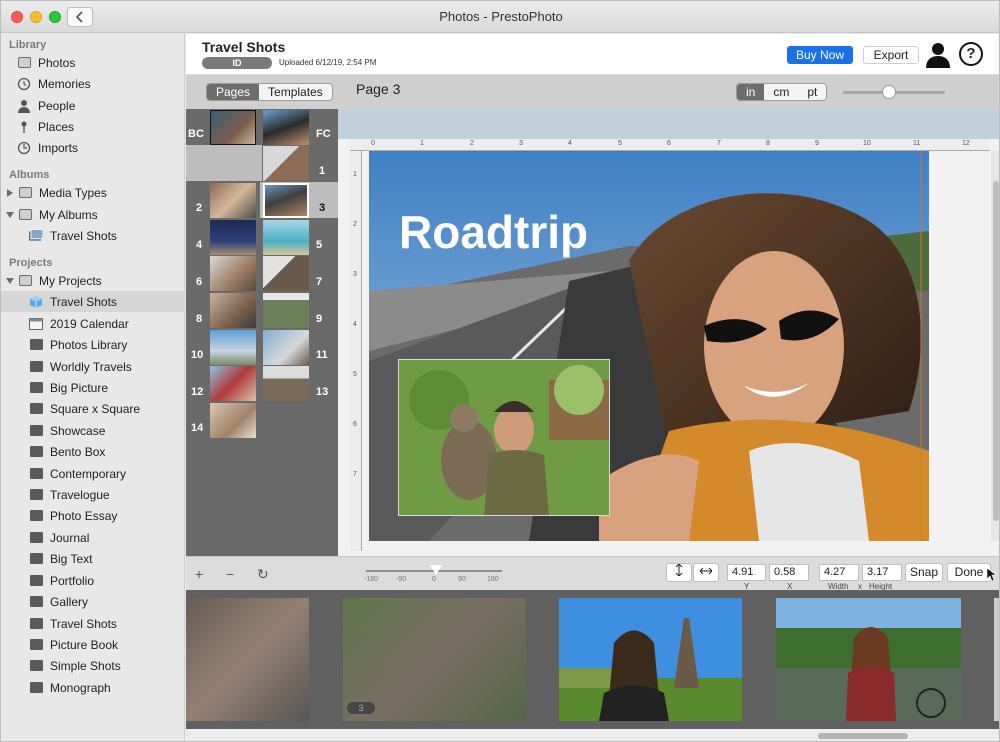 This screenshot has width=1000, height=742. Describe the element at coordinates (25, 193) in the screenshot. I see `folder-icon` at that location.